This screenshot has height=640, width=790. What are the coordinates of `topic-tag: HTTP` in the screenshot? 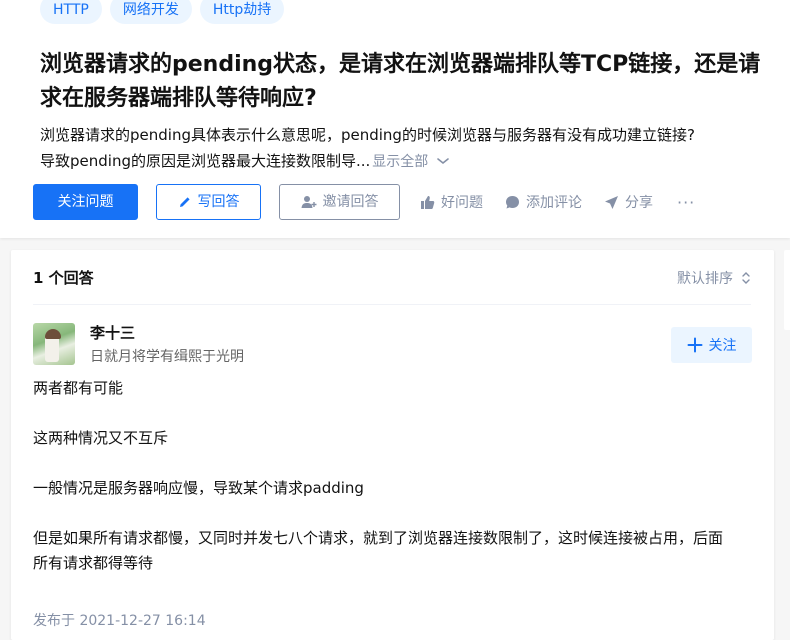 It's located at (71, 12).